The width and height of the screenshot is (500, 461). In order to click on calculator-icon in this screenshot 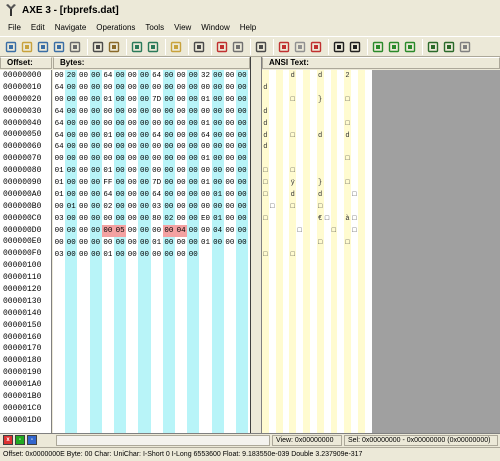, I will do `click(137, 47)`.